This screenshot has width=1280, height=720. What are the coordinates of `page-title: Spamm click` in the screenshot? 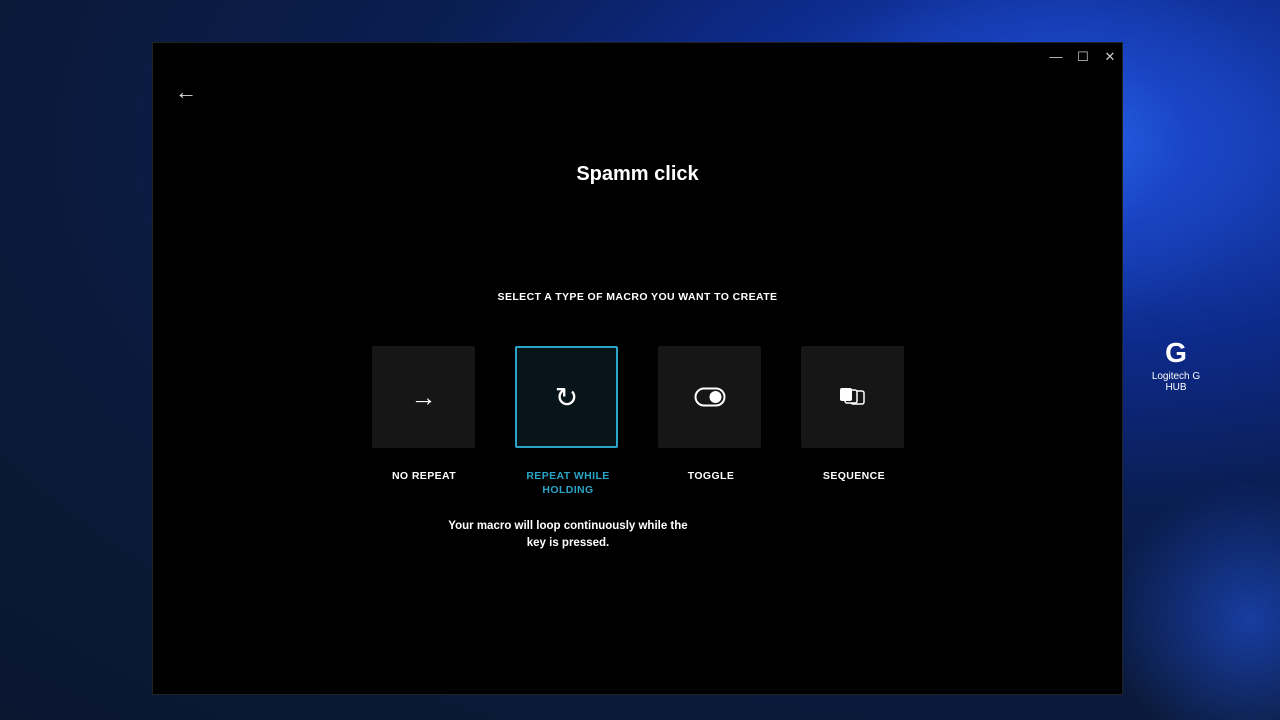 It's located at (637, 174).